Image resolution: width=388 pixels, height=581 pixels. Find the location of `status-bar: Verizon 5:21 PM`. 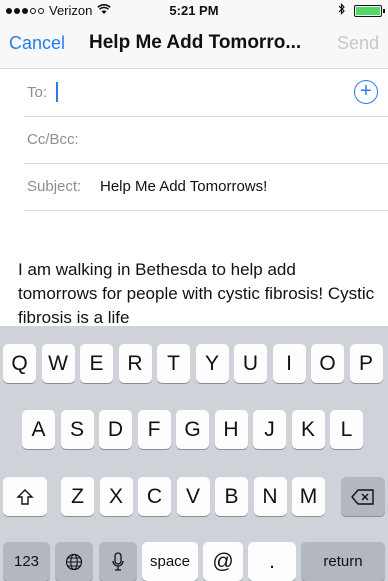

status-bar: Verizon 5:21 PM is located at coordinates (194, 10).